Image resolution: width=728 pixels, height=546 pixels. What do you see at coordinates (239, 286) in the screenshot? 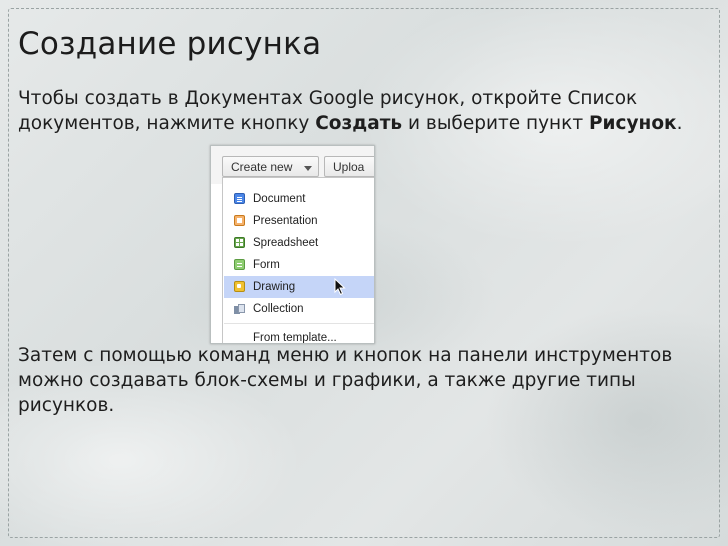
I see `drawing-icon` at bounding box center [239, 286].